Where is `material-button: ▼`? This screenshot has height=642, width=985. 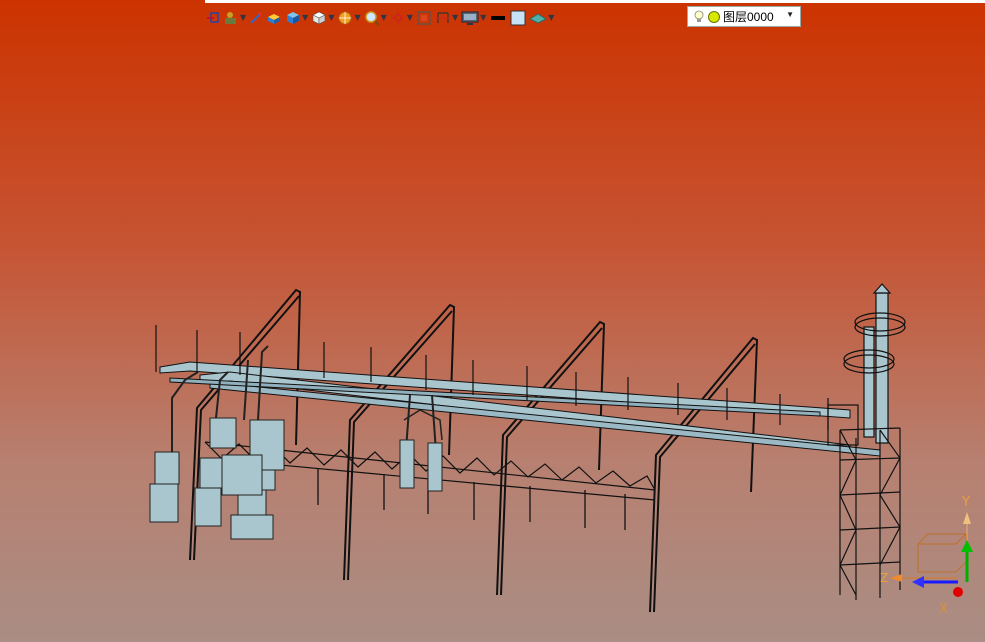
material-button: ▼ is located at coordinates (541, 18).